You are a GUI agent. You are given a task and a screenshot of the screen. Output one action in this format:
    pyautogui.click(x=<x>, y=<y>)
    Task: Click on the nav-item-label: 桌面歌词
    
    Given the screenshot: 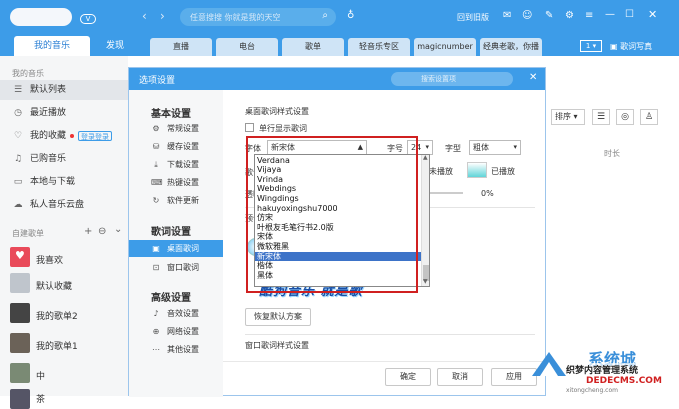 What is the action you would take?
    pyautogui.click(x=183, y=248)
    